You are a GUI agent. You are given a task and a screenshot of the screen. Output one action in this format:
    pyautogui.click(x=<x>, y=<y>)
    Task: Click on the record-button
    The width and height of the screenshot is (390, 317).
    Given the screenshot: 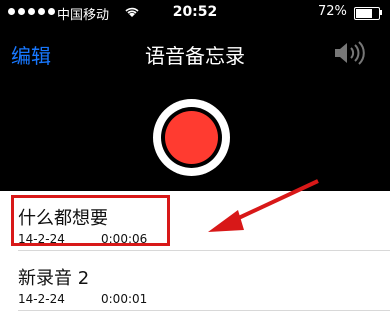 What is the action you would take?
    pyautogui.click(x=191, y=137)
    